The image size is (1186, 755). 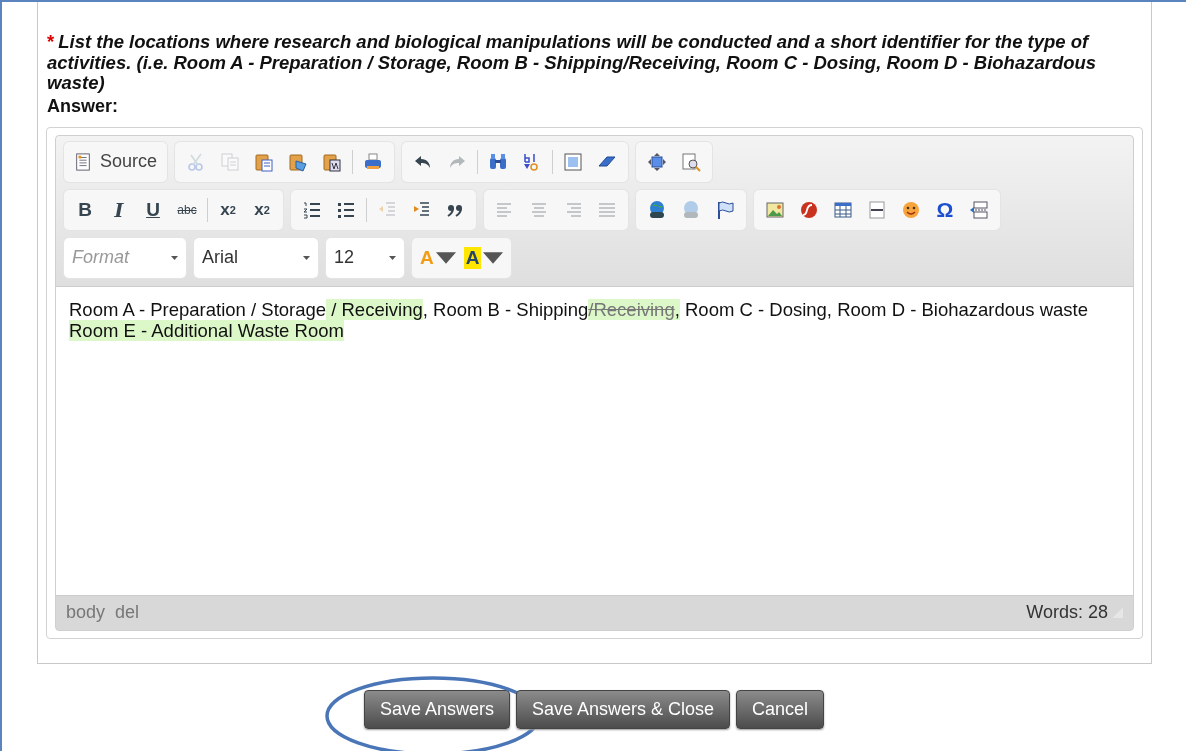 I want to click on preview-icon, so click(x=691, y=161).